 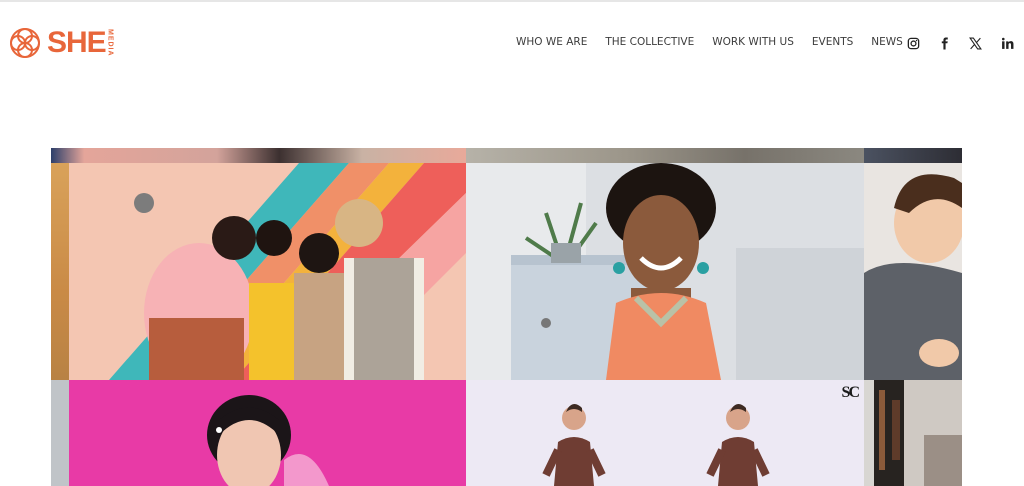 I want to click on video-watermark: SC, so click(x=851, y=392).